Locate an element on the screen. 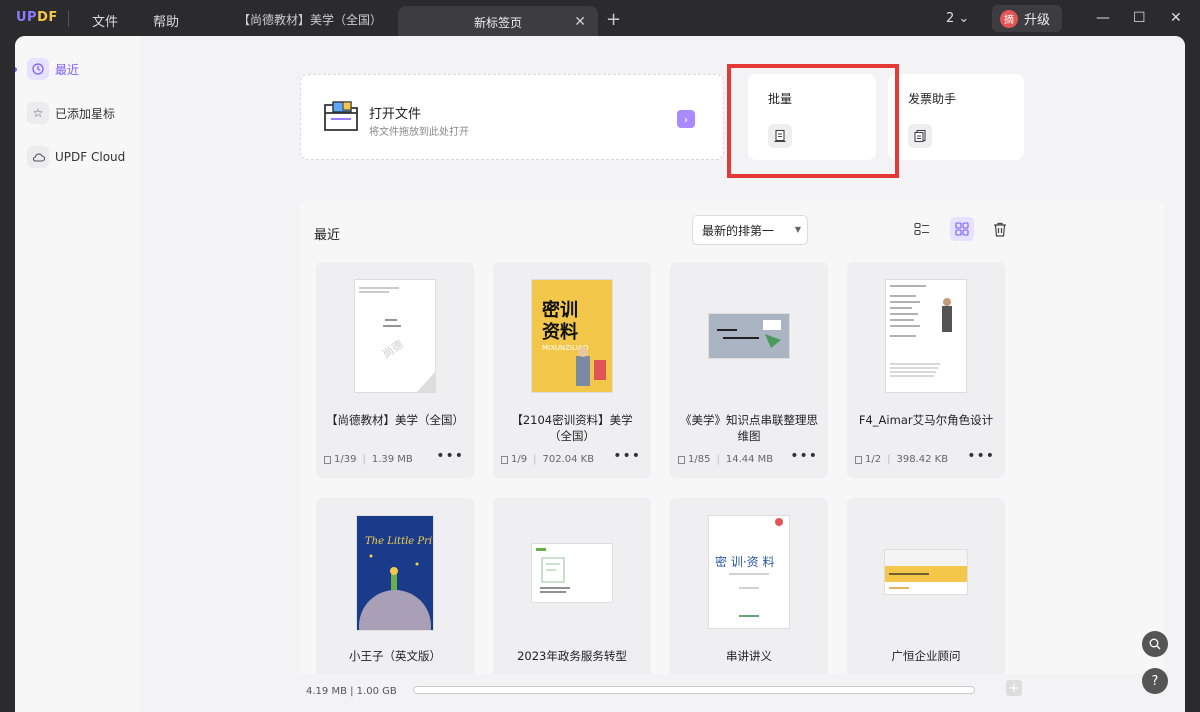  file-card: 尚德 【尚德教材】美学（全国） 1/39 | 1.39 MB ••• is located at coordinates (395, 370).